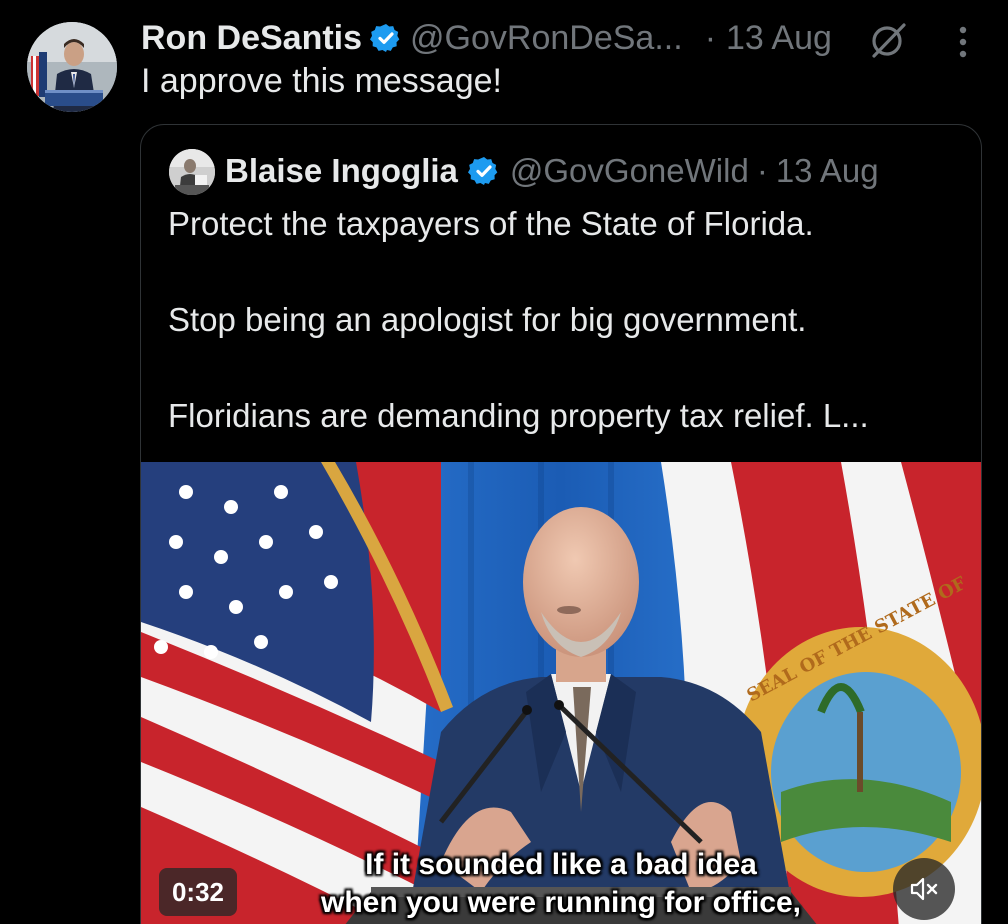 This screenshot has width=1008, height=924. I want to click on verified-badge-icon, so click(386, 38).